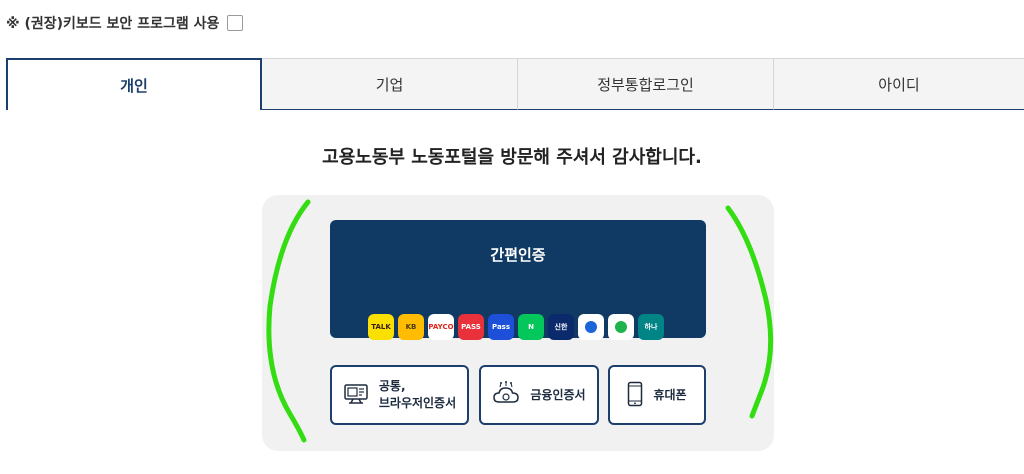  What do you see at coordinates (390, 84) in the screenshot?
I see `tab-business: 기업` at bounding box center [390, 84].